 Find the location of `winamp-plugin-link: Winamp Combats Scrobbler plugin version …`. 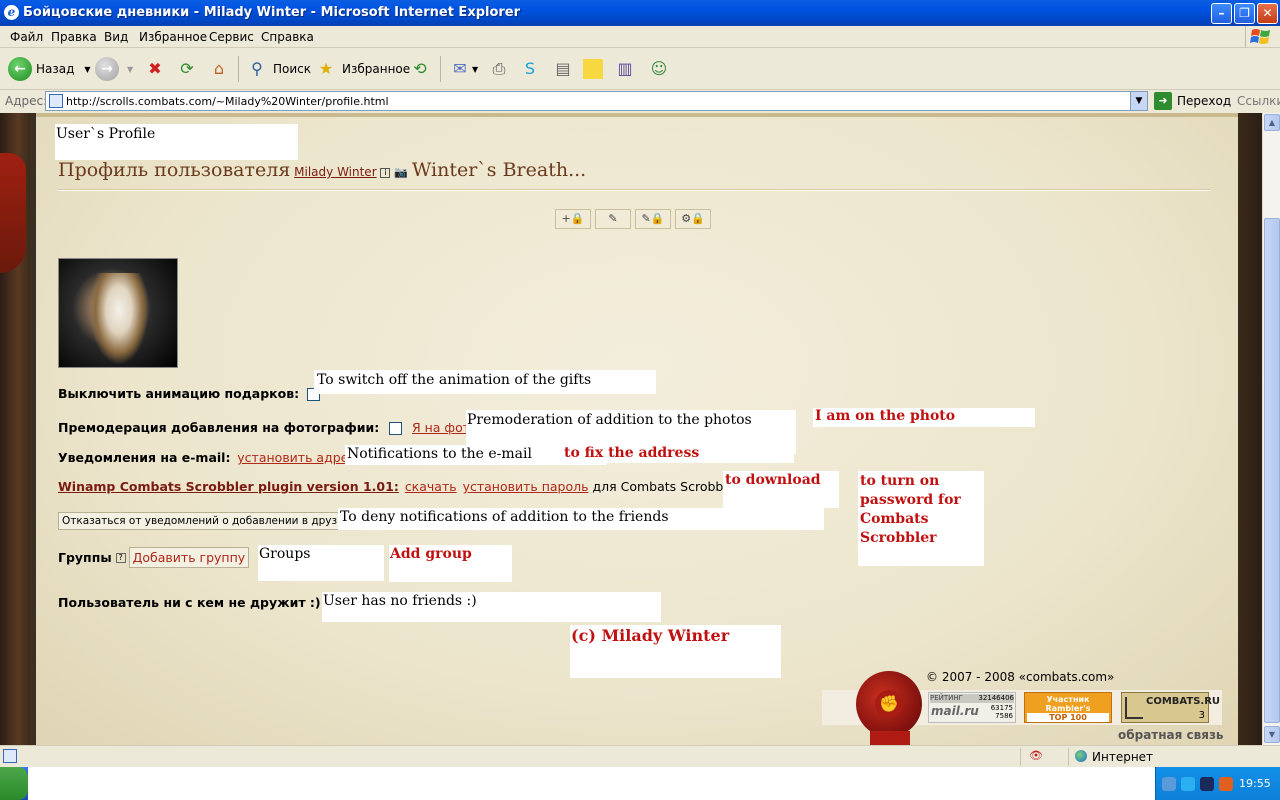

winamp-plugin-link: Winamp Combats Scrobbler plugin version … is located at coordinates (228, 486).